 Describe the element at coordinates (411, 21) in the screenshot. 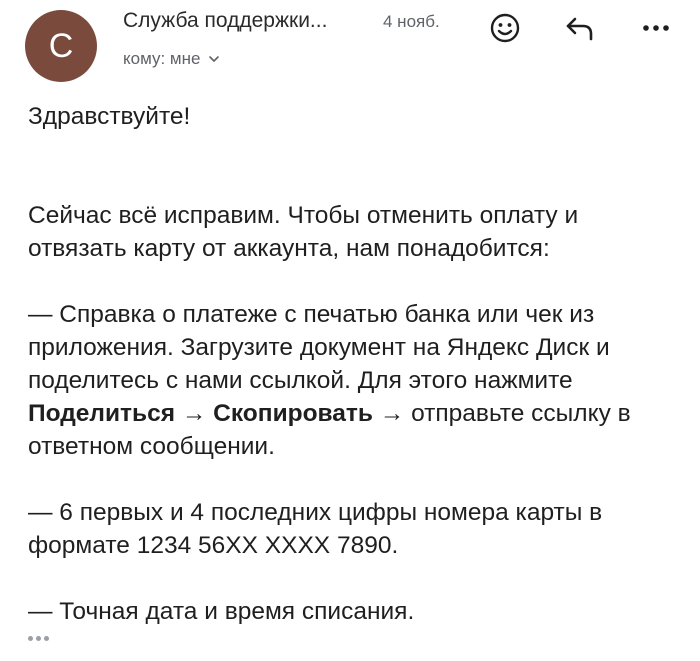

I see `message-date: 4 нояб.` at that location.